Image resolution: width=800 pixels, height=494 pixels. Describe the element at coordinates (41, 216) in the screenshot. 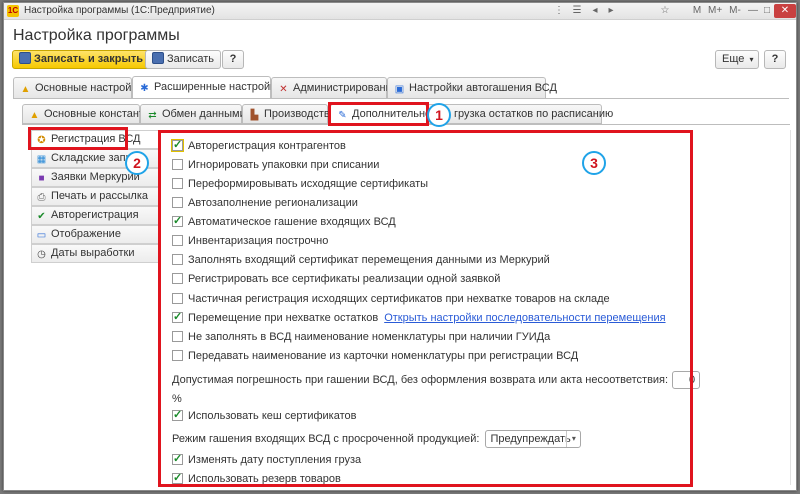

I see `check-icon: ✔` at that location.